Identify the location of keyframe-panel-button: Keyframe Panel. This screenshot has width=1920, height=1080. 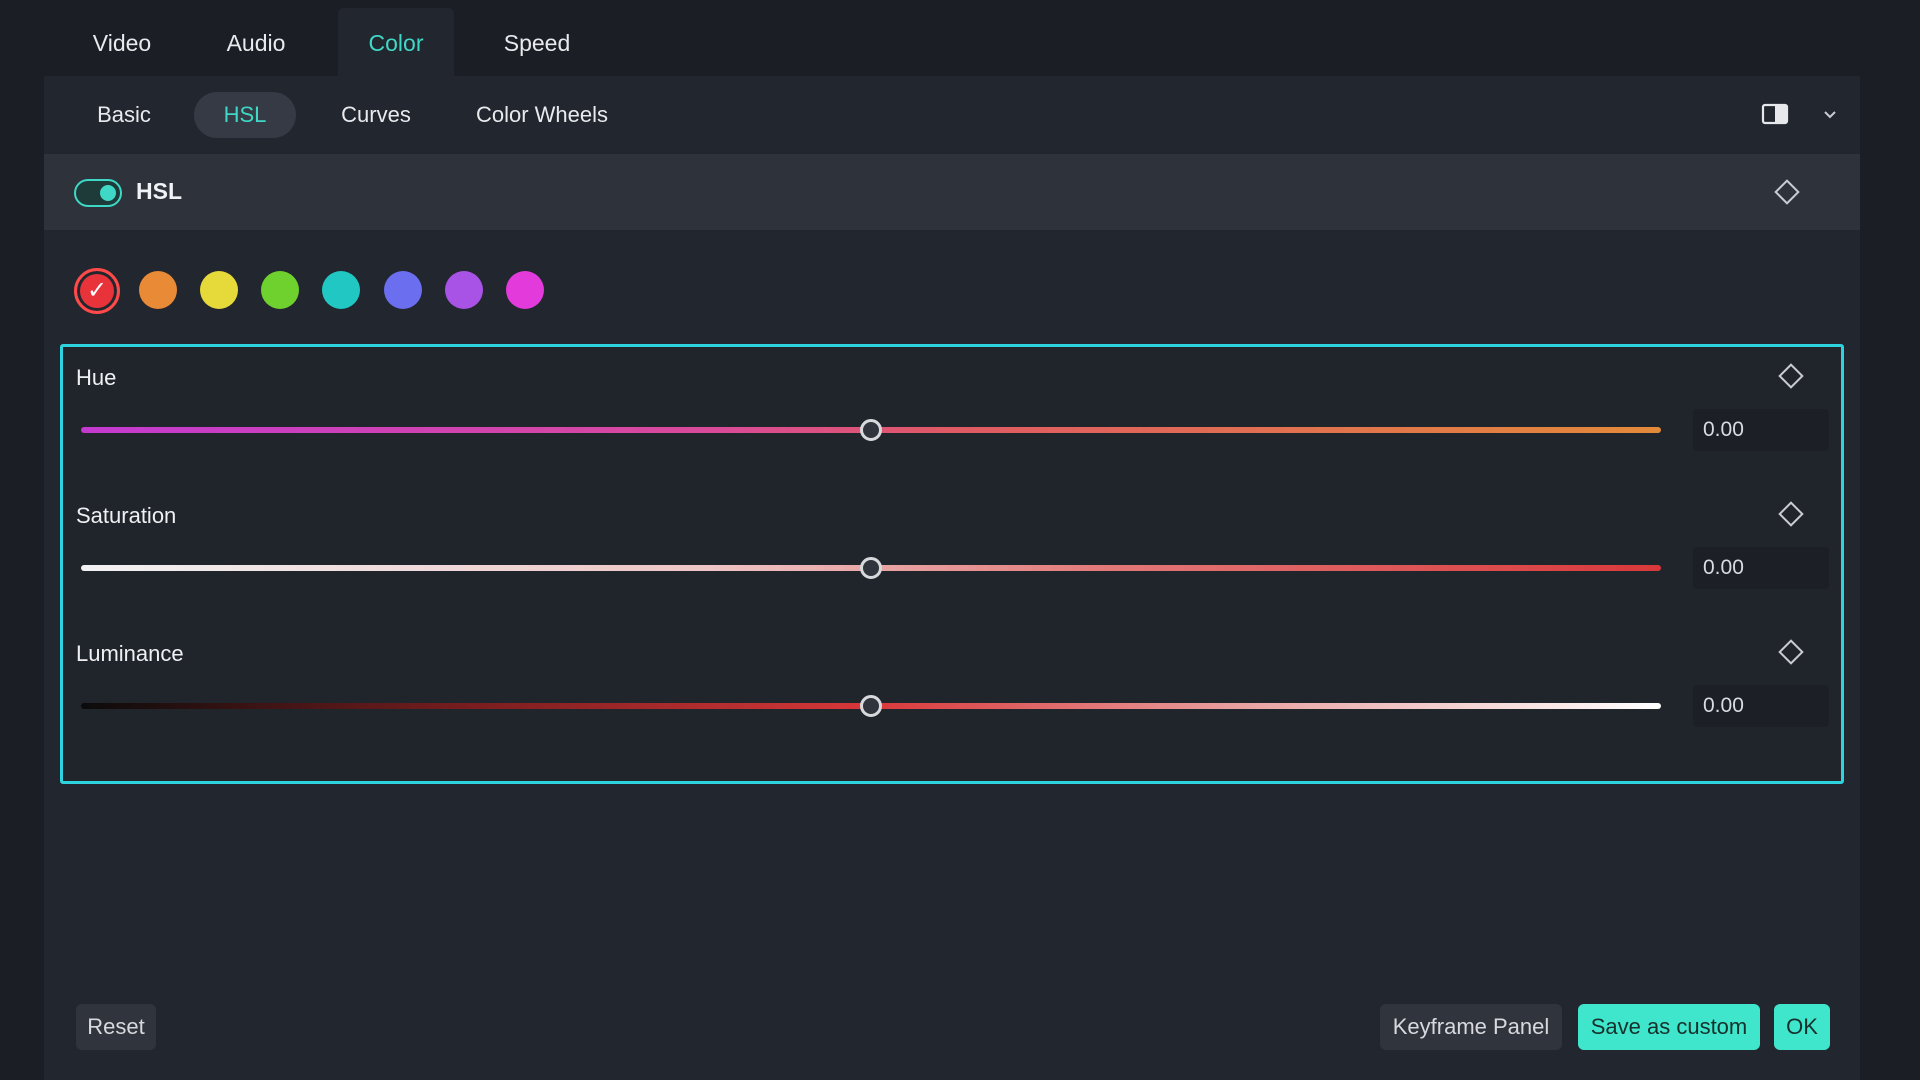
(1471, 1027).